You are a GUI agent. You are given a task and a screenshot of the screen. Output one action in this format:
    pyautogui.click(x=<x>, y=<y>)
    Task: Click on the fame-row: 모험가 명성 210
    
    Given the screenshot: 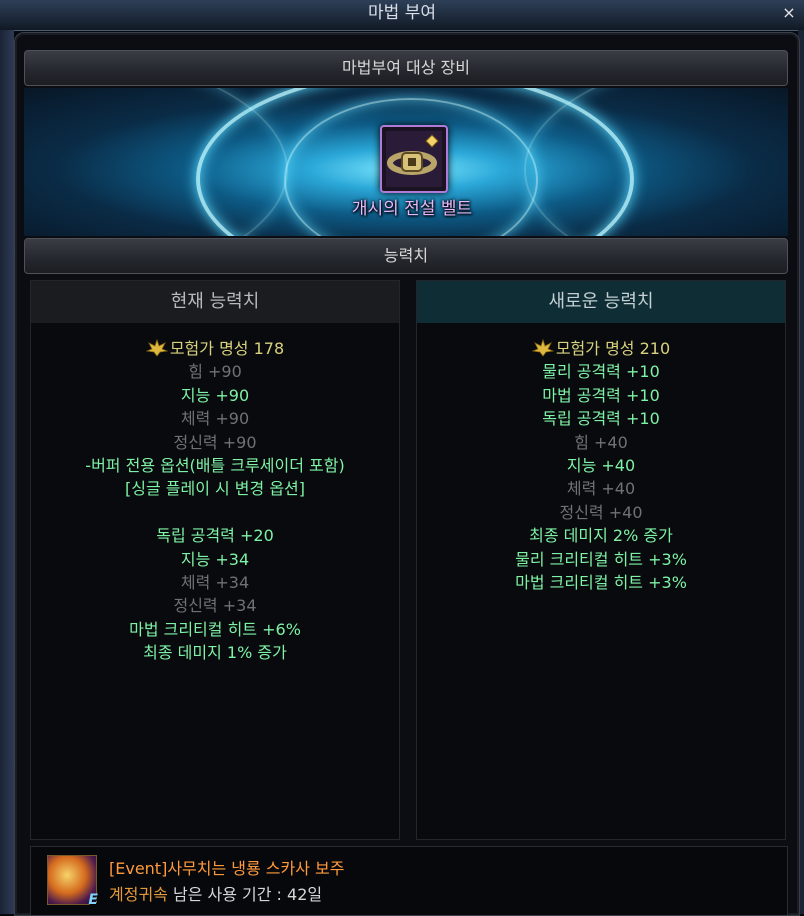 What is the action you would take?
    pyautogui.click(x=601, y=348)
    